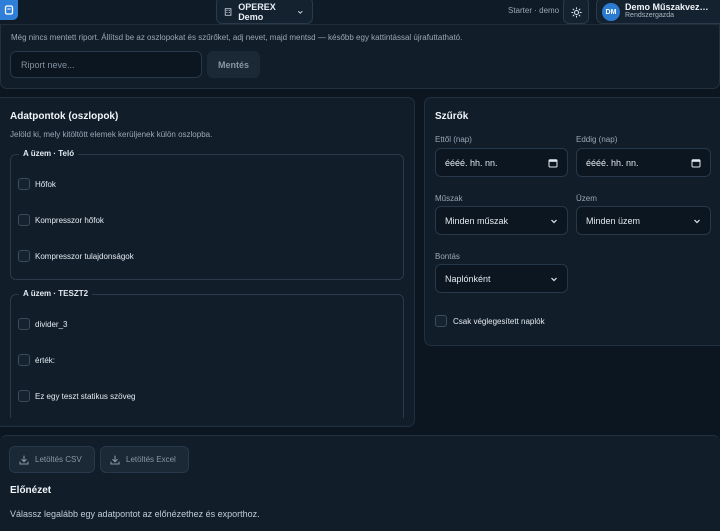 The height and width of the screenshot is (531, 720). I want to click on download-excel-label: Letöltés Excel, so click(151, 459).